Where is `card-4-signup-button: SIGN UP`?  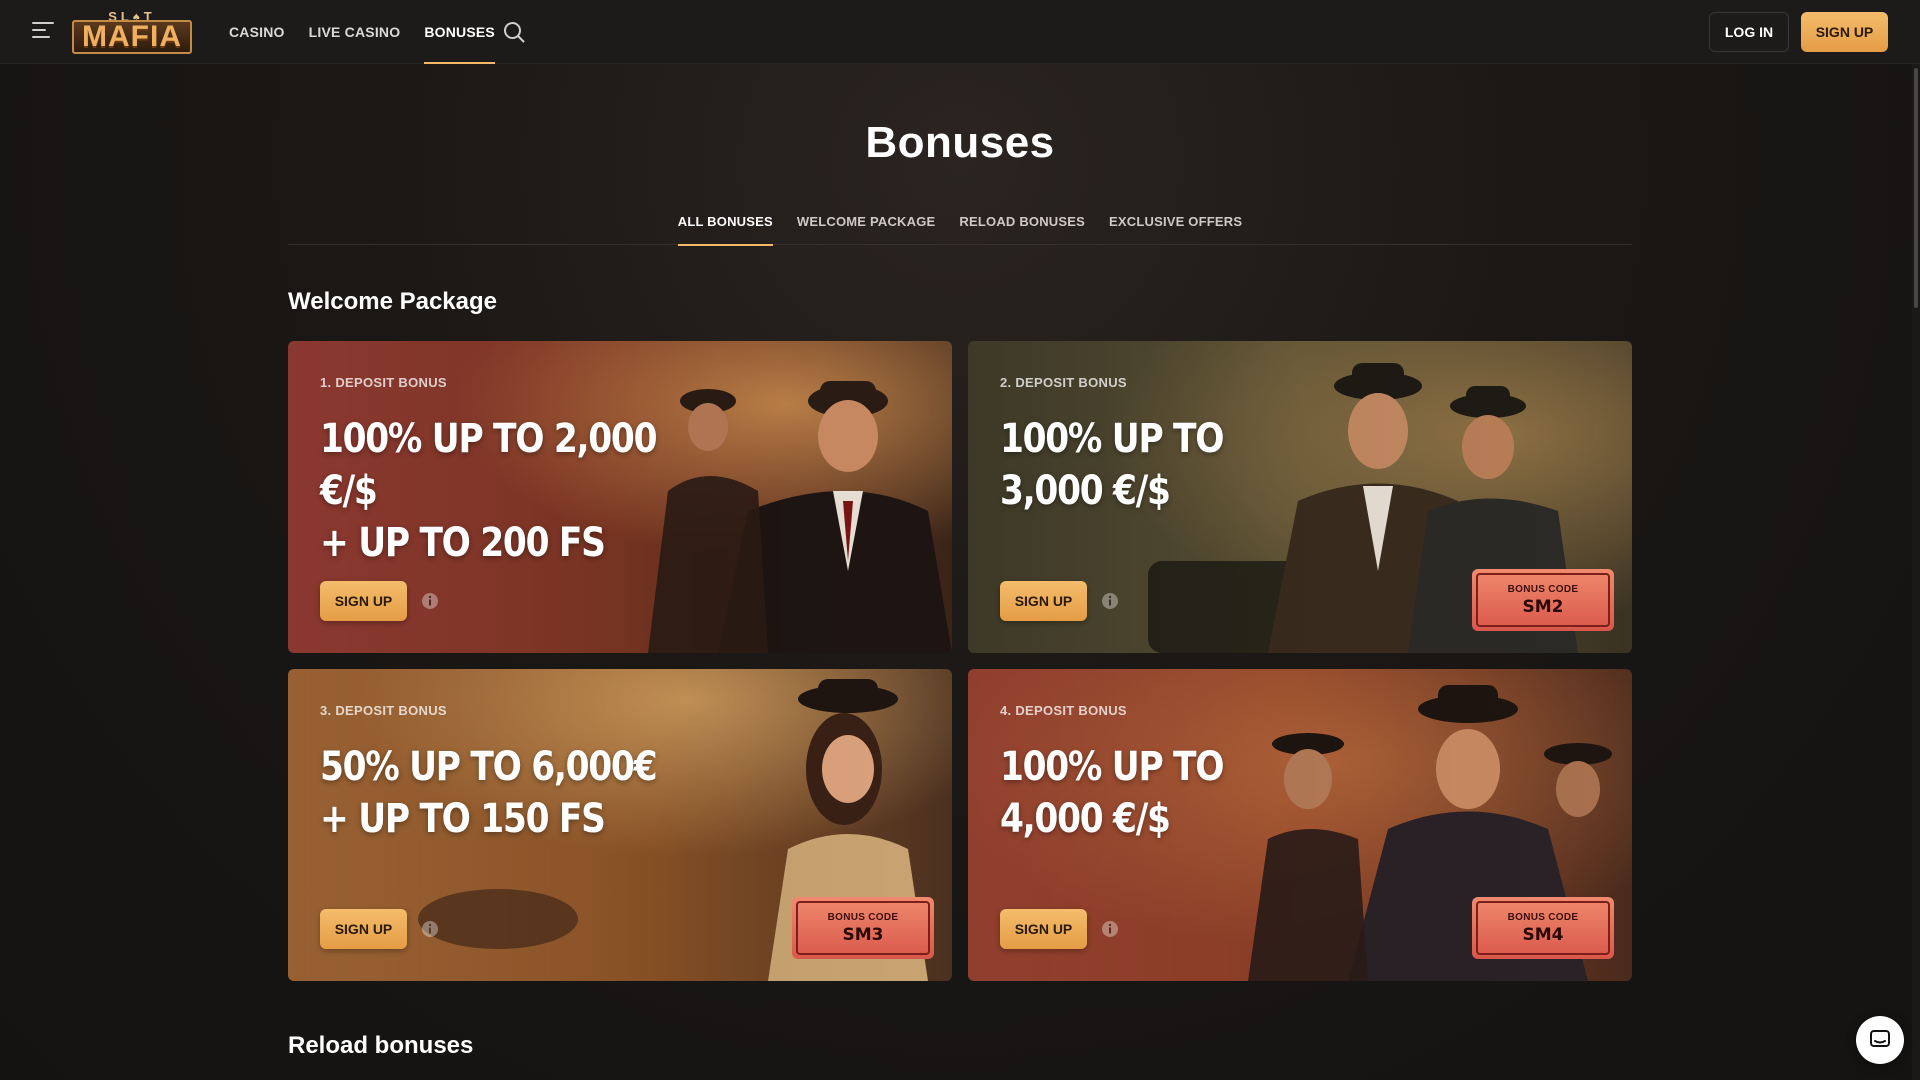
card-4-signup-button: SIGN UP is located at coordinates (1043, 929).